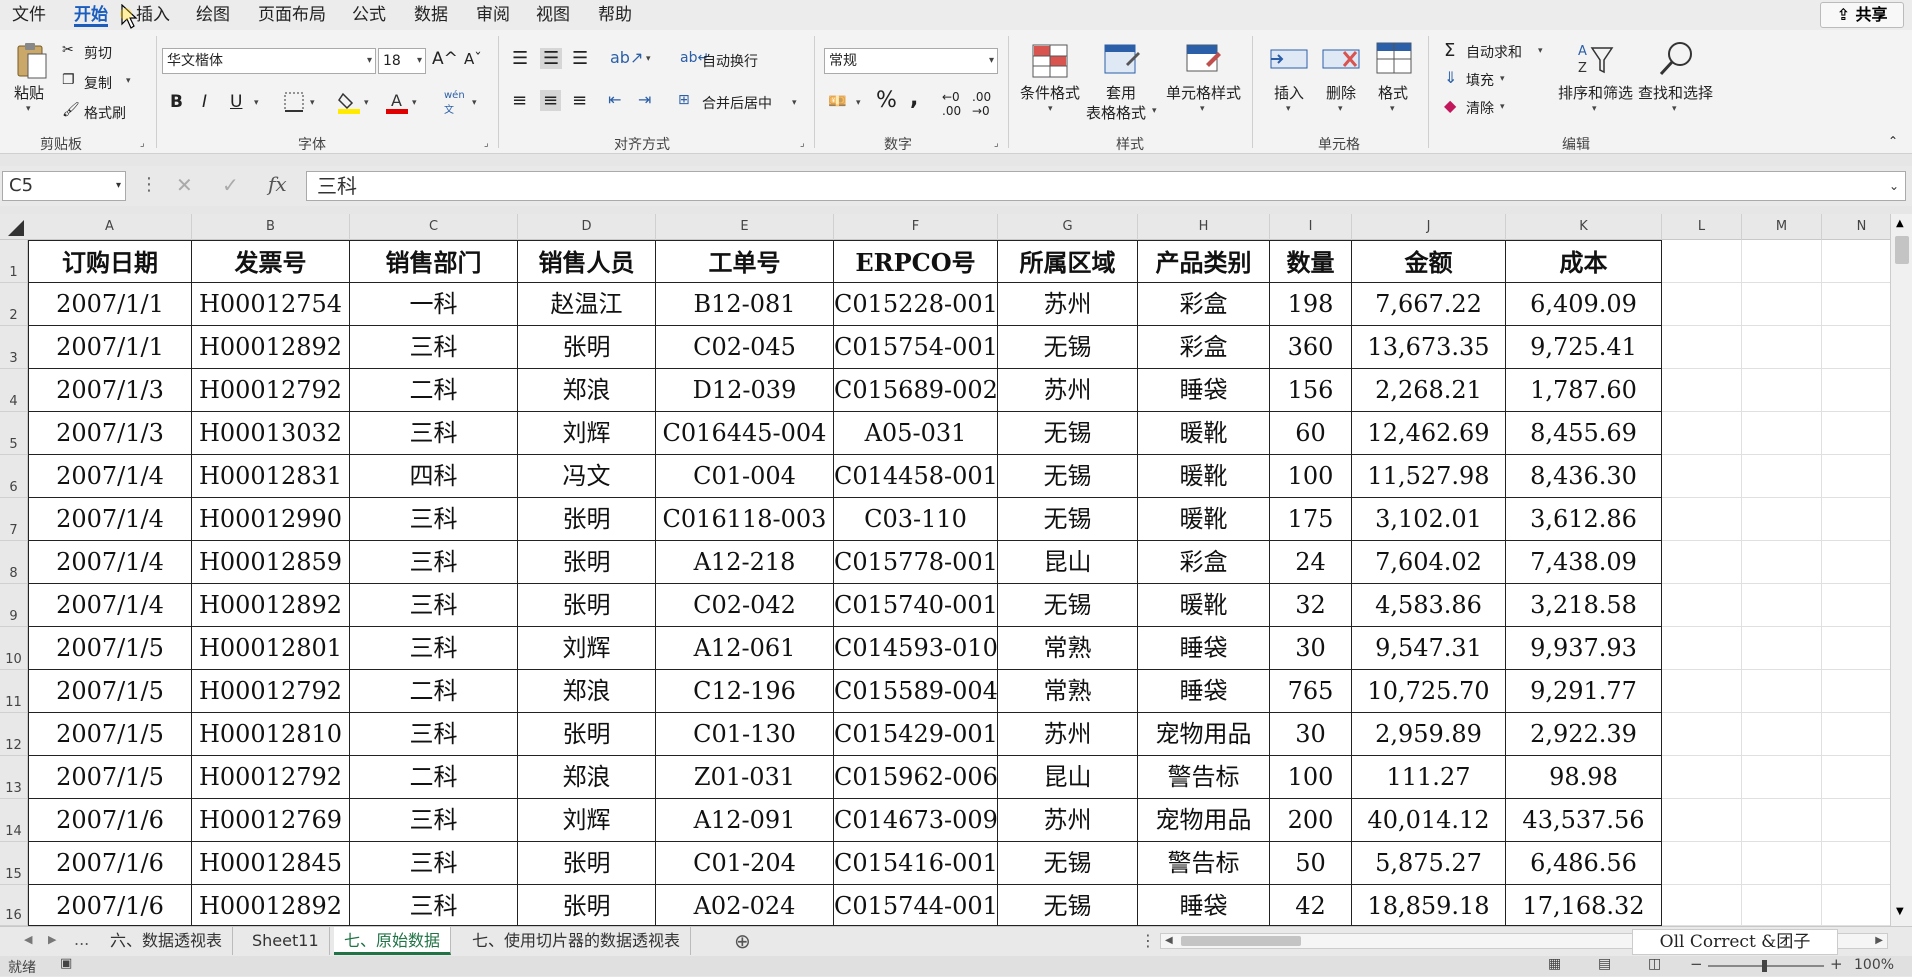 This screenshot has width=1912, height=977. What do you see at coordinates (802, 143) in the screenshot?
I see `alignment-launcher-icon: ⌟` at bounding box center [802, 143].